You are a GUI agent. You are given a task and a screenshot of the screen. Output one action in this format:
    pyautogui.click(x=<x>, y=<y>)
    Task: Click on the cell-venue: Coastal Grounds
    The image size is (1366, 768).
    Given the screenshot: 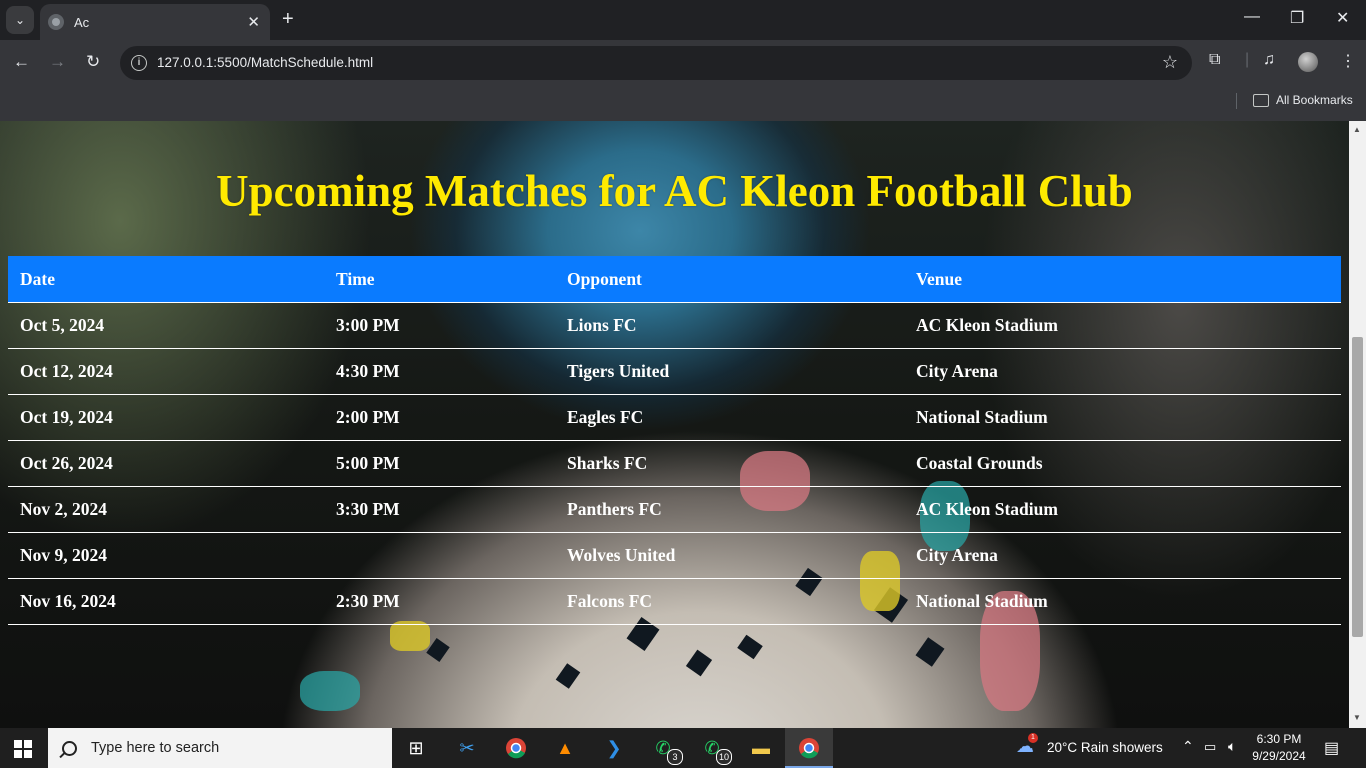 What is the action you would take?
    pyautogui.click(x=1122, y=463)
    